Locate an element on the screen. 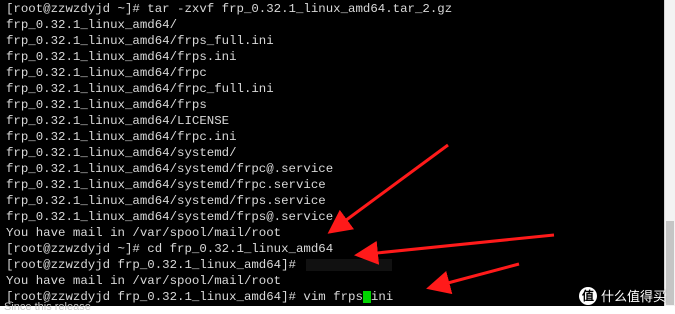 The width and height of the screenshot is (675, 314). scrollbar-thumb is located at coordinates (670, 263).